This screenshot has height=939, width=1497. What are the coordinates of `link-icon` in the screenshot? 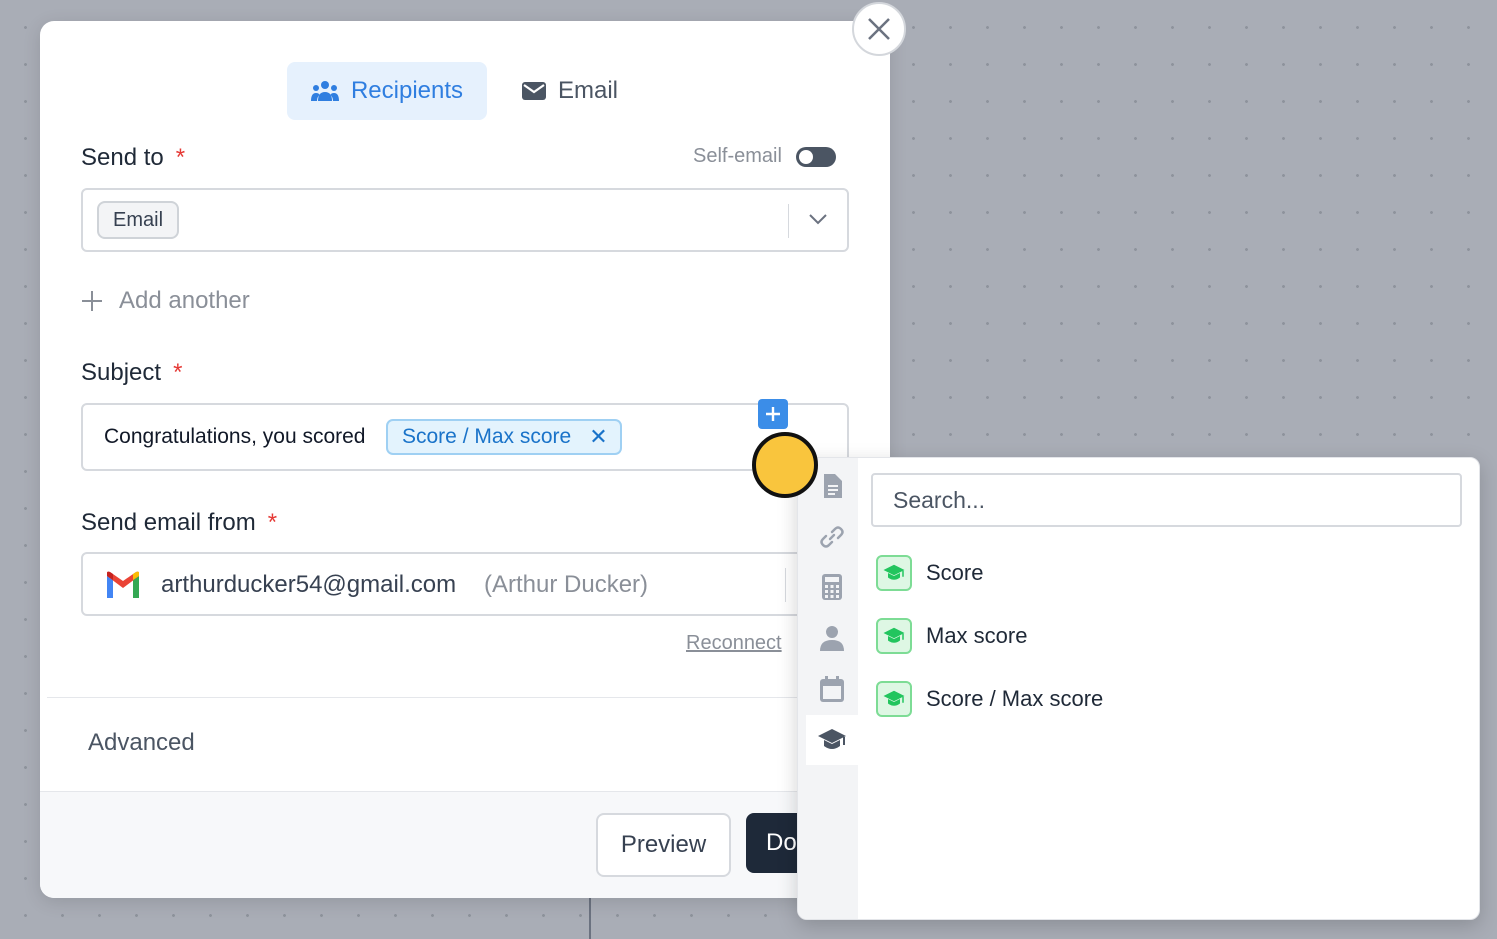 It's located at (832, 537).